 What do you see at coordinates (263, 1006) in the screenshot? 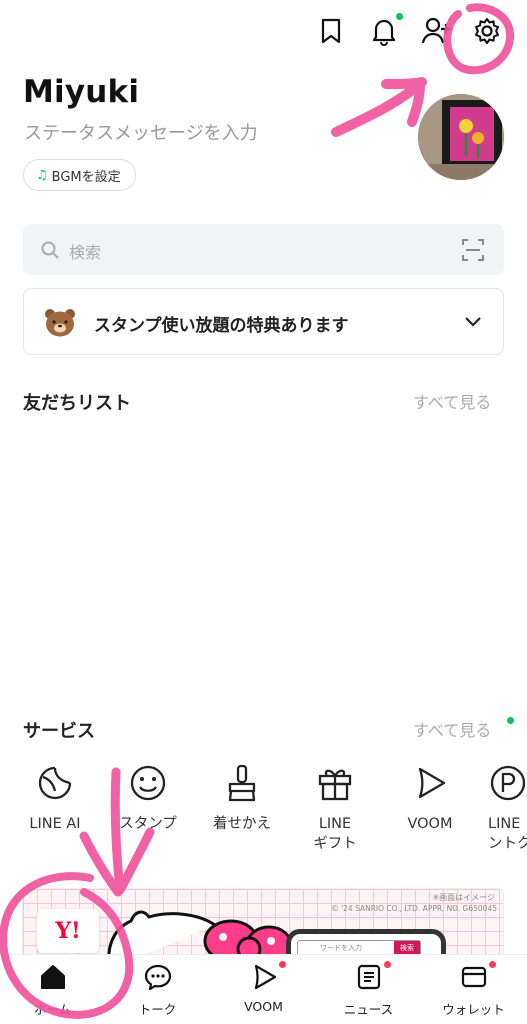
I see `tab-label: VOOM` at bounding box center [263, 1006].